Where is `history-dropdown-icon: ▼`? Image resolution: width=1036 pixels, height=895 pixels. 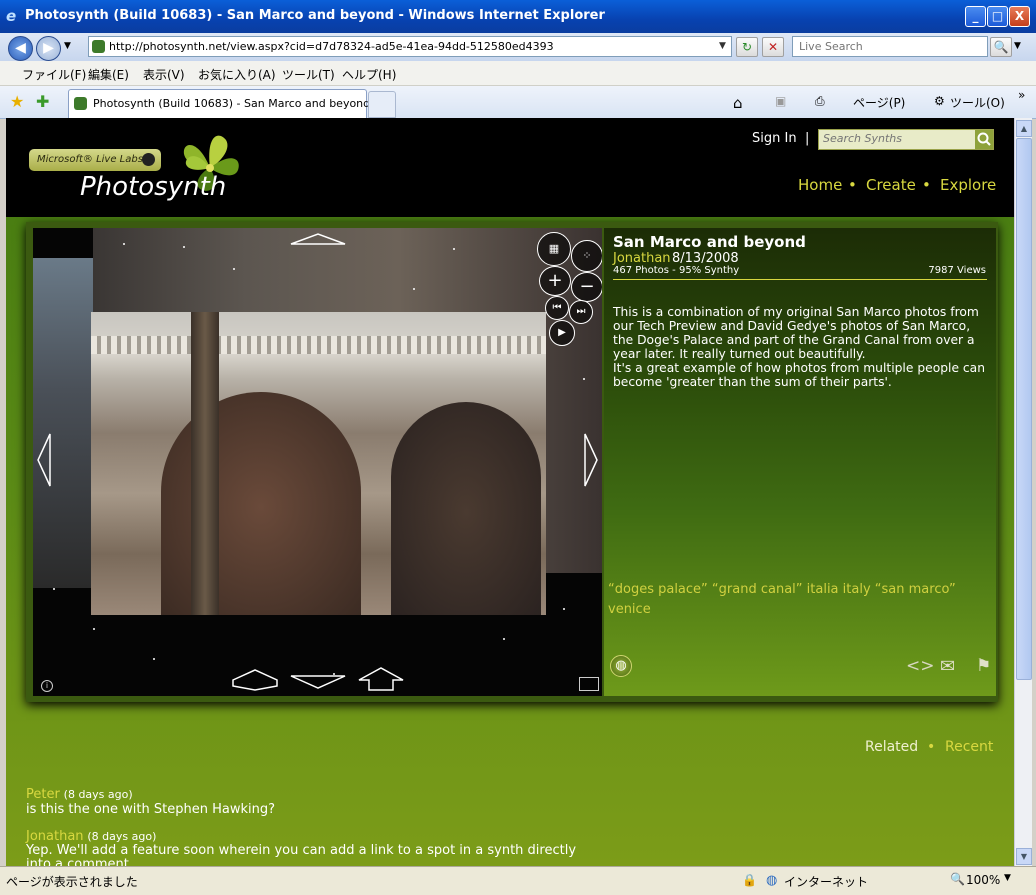
history-dropdown-icon: ▼ is located at coordinates (67, 46).